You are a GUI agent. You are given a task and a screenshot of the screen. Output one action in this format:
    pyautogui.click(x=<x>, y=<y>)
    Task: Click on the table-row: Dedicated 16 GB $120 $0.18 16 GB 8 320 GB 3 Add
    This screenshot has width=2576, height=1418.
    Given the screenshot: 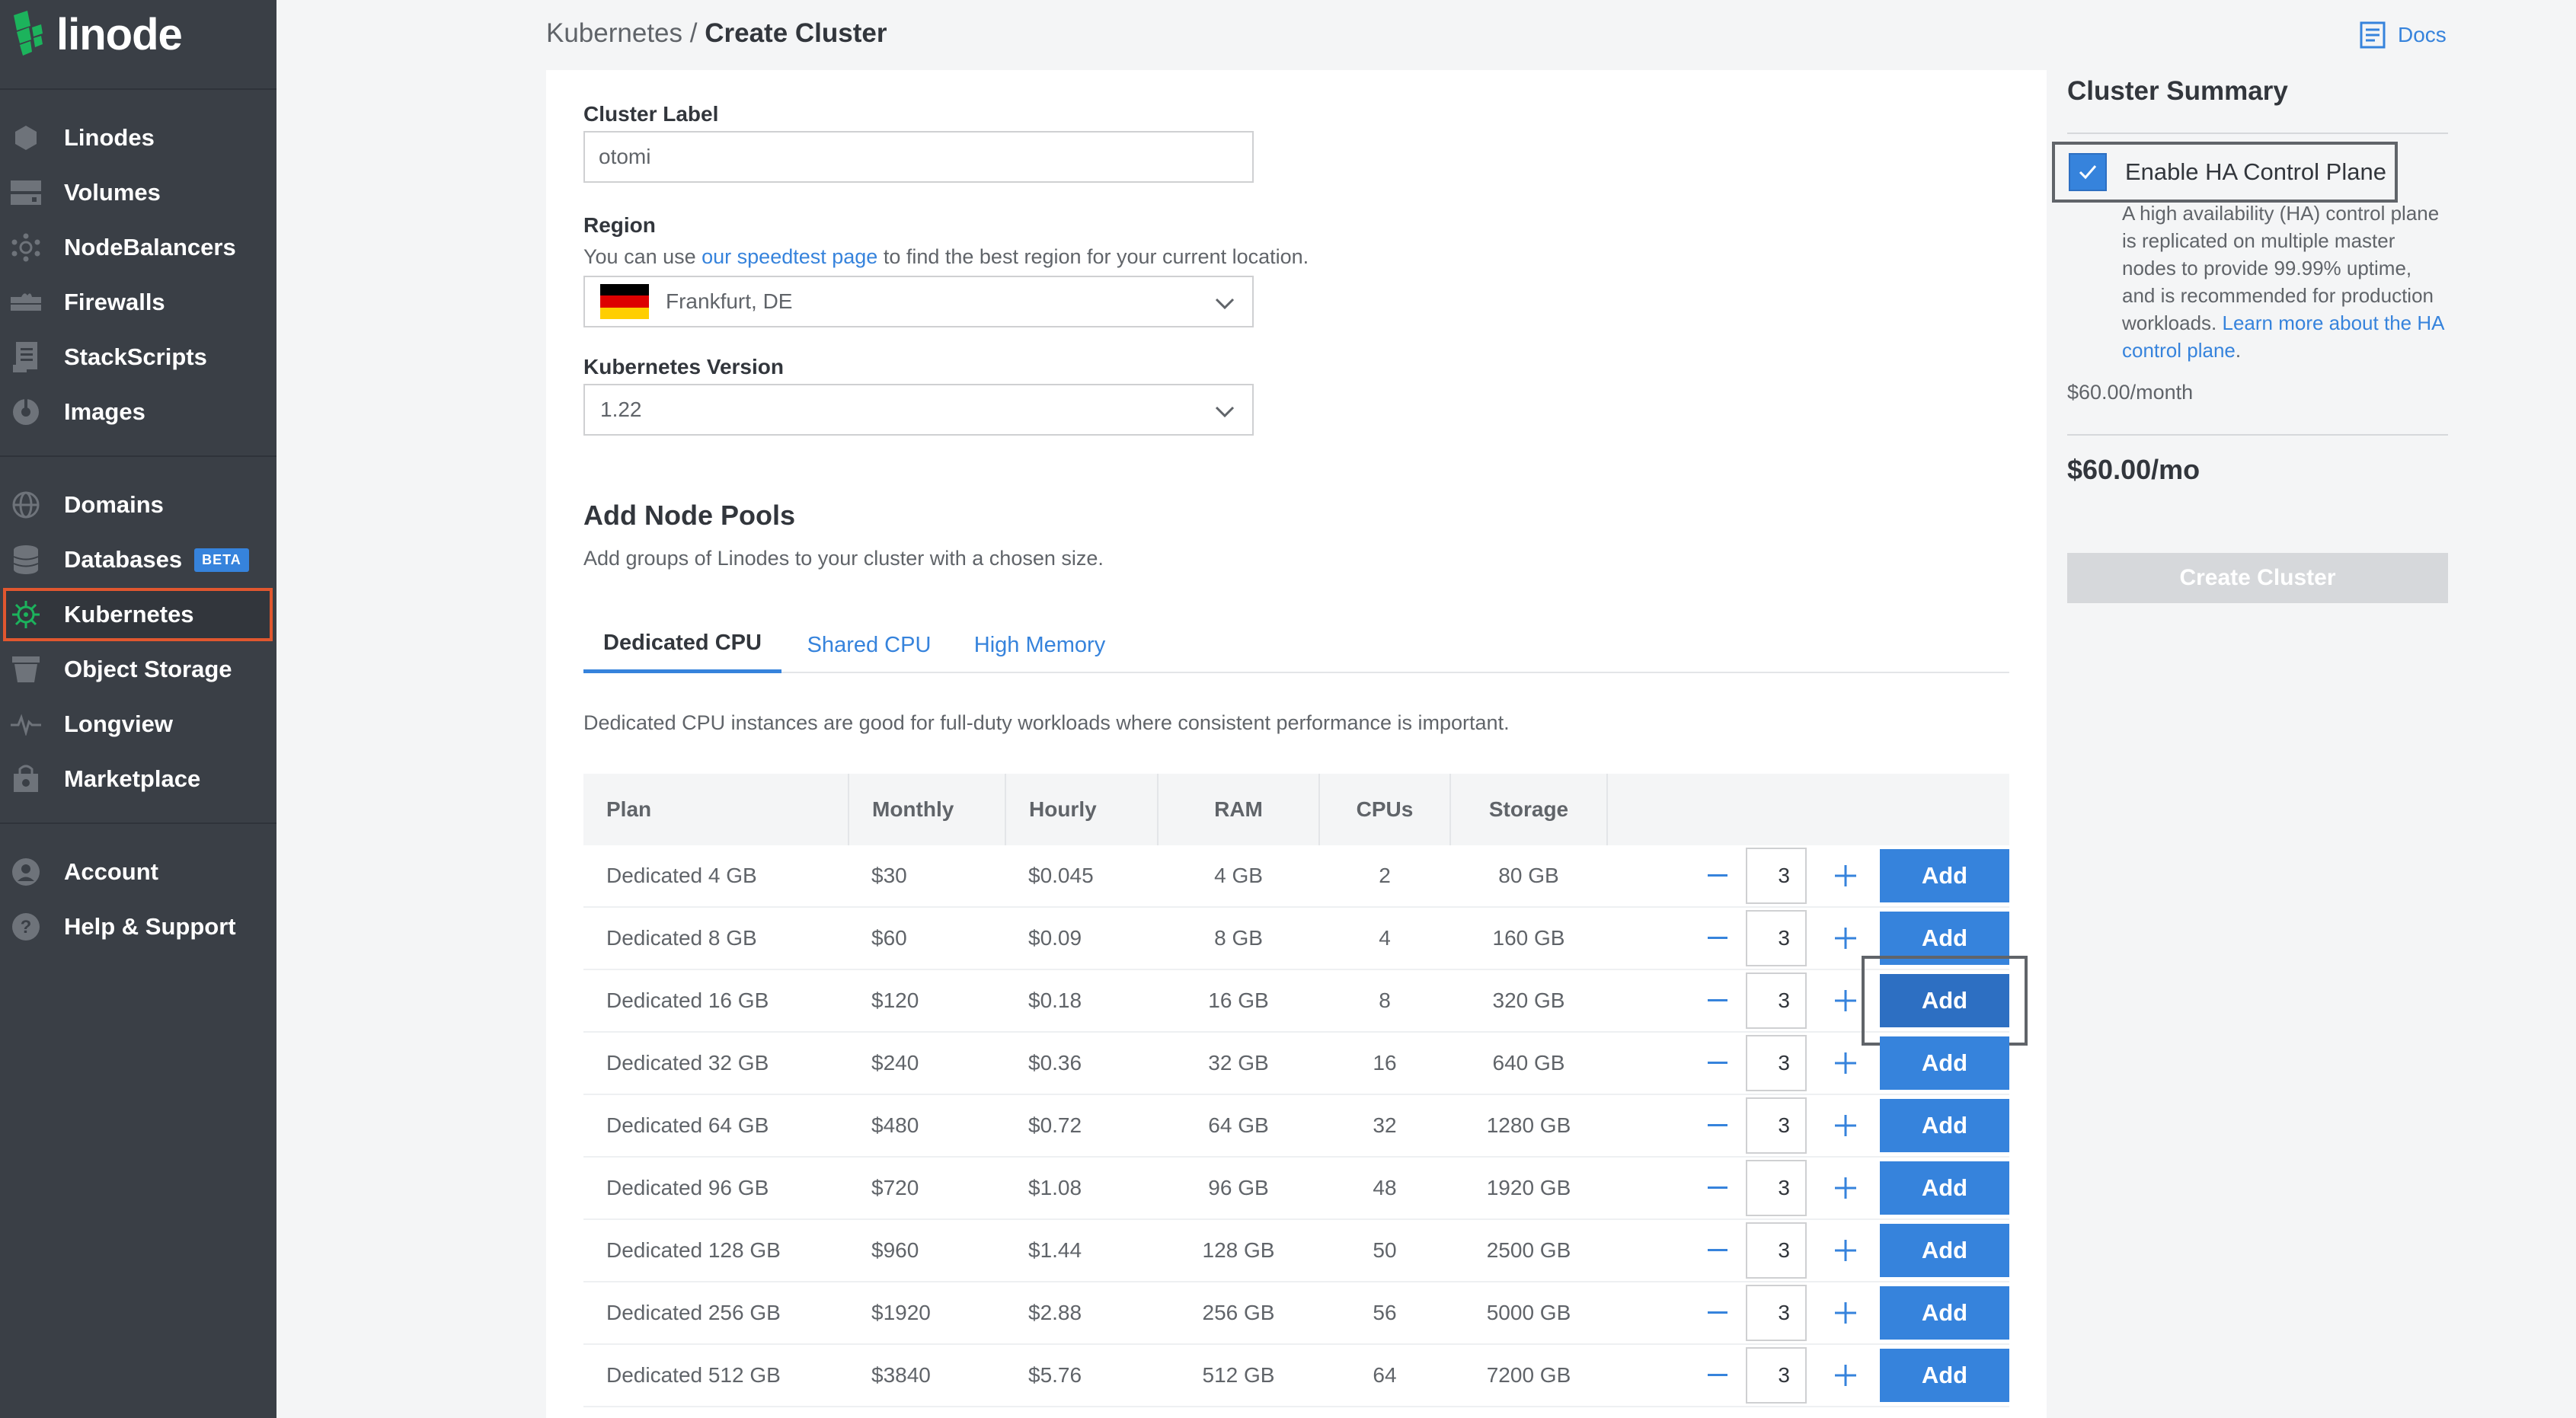 What is the action you would take?
    pyautogui.click(x=1305, y=1001)
    